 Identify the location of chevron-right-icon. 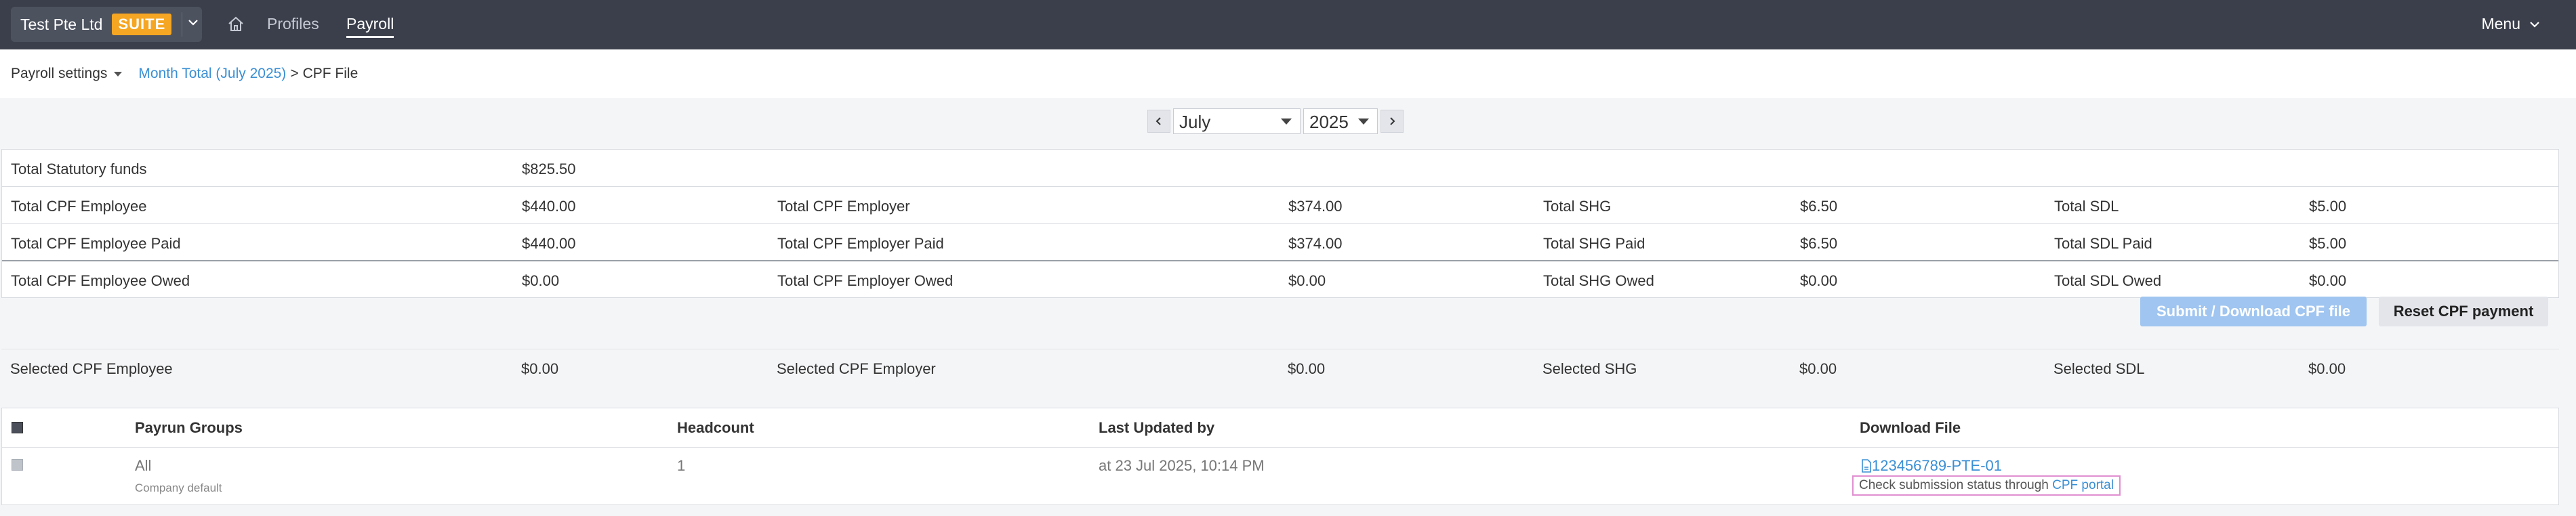
(1393, 121).